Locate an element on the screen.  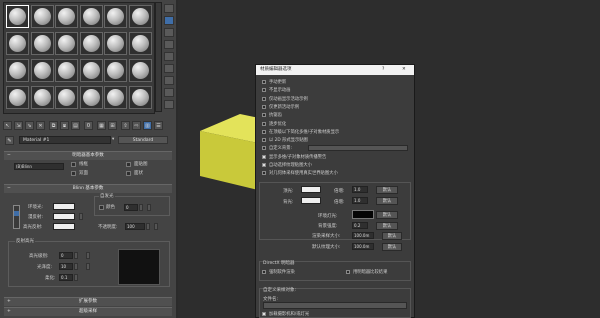
render-sample-size-default-button: 默认 is located at coordinates (392, 236).